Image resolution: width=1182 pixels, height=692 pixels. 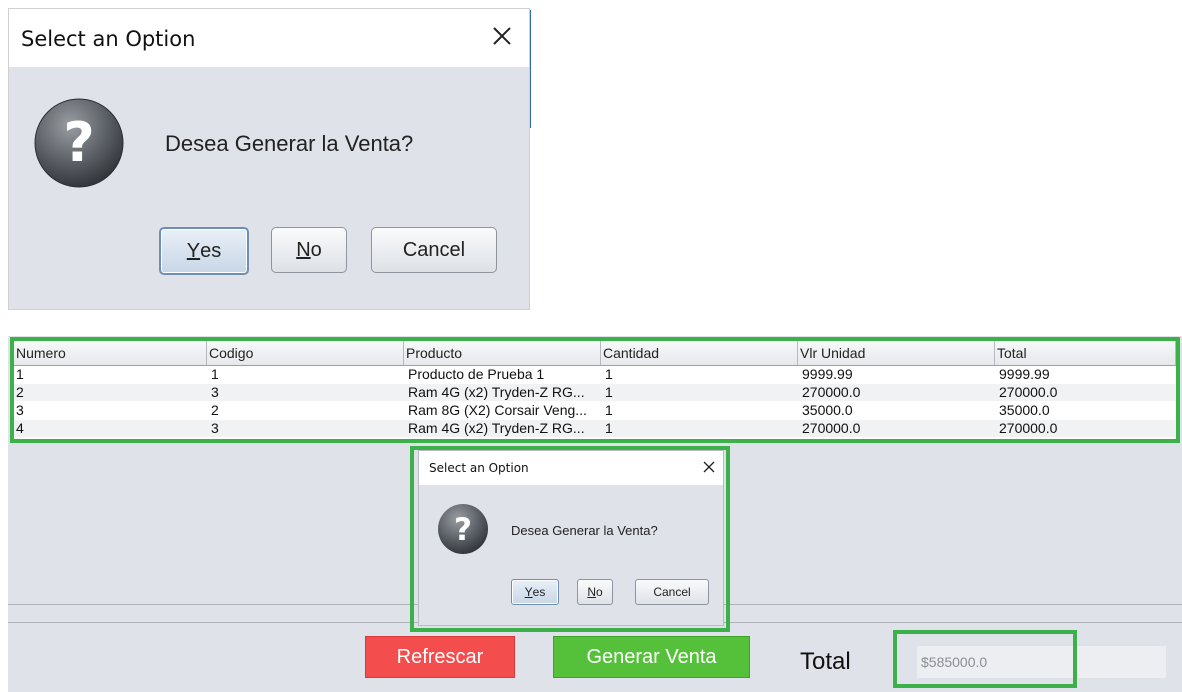 What do you see at coordinates (215, 374) in the screenshot?
I see `cell-codigo: 1` at bounding box center [215, 374].